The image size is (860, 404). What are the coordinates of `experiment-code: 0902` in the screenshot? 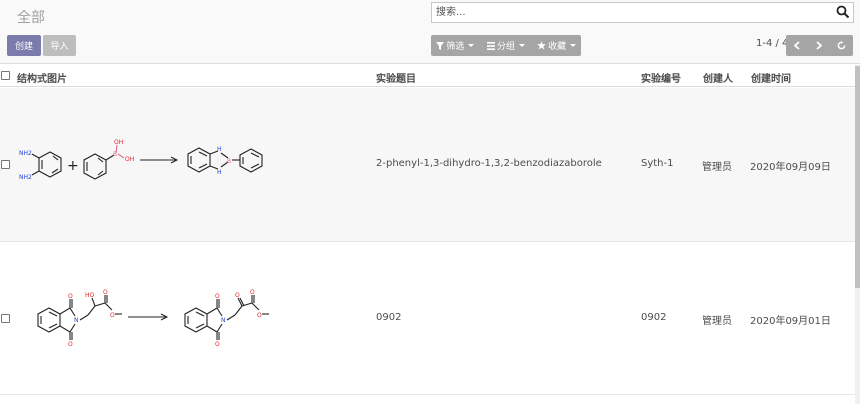 It's located at (654, 317).